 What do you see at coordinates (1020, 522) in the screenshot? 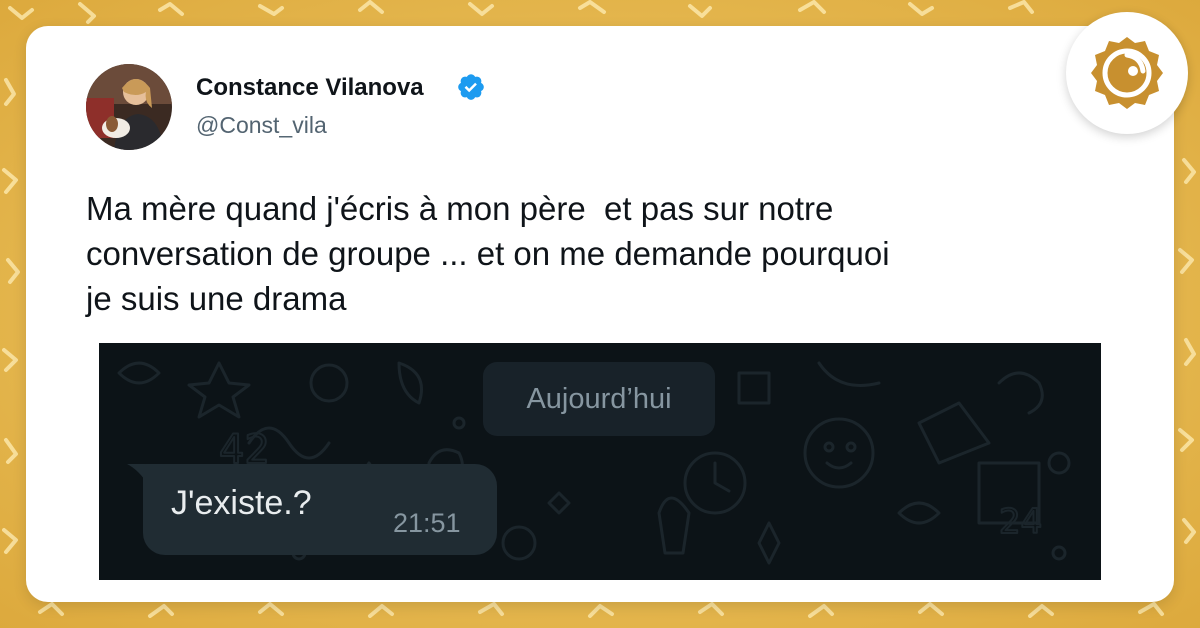
I see `svg-text: 24` at bounding box center [1020, 522].